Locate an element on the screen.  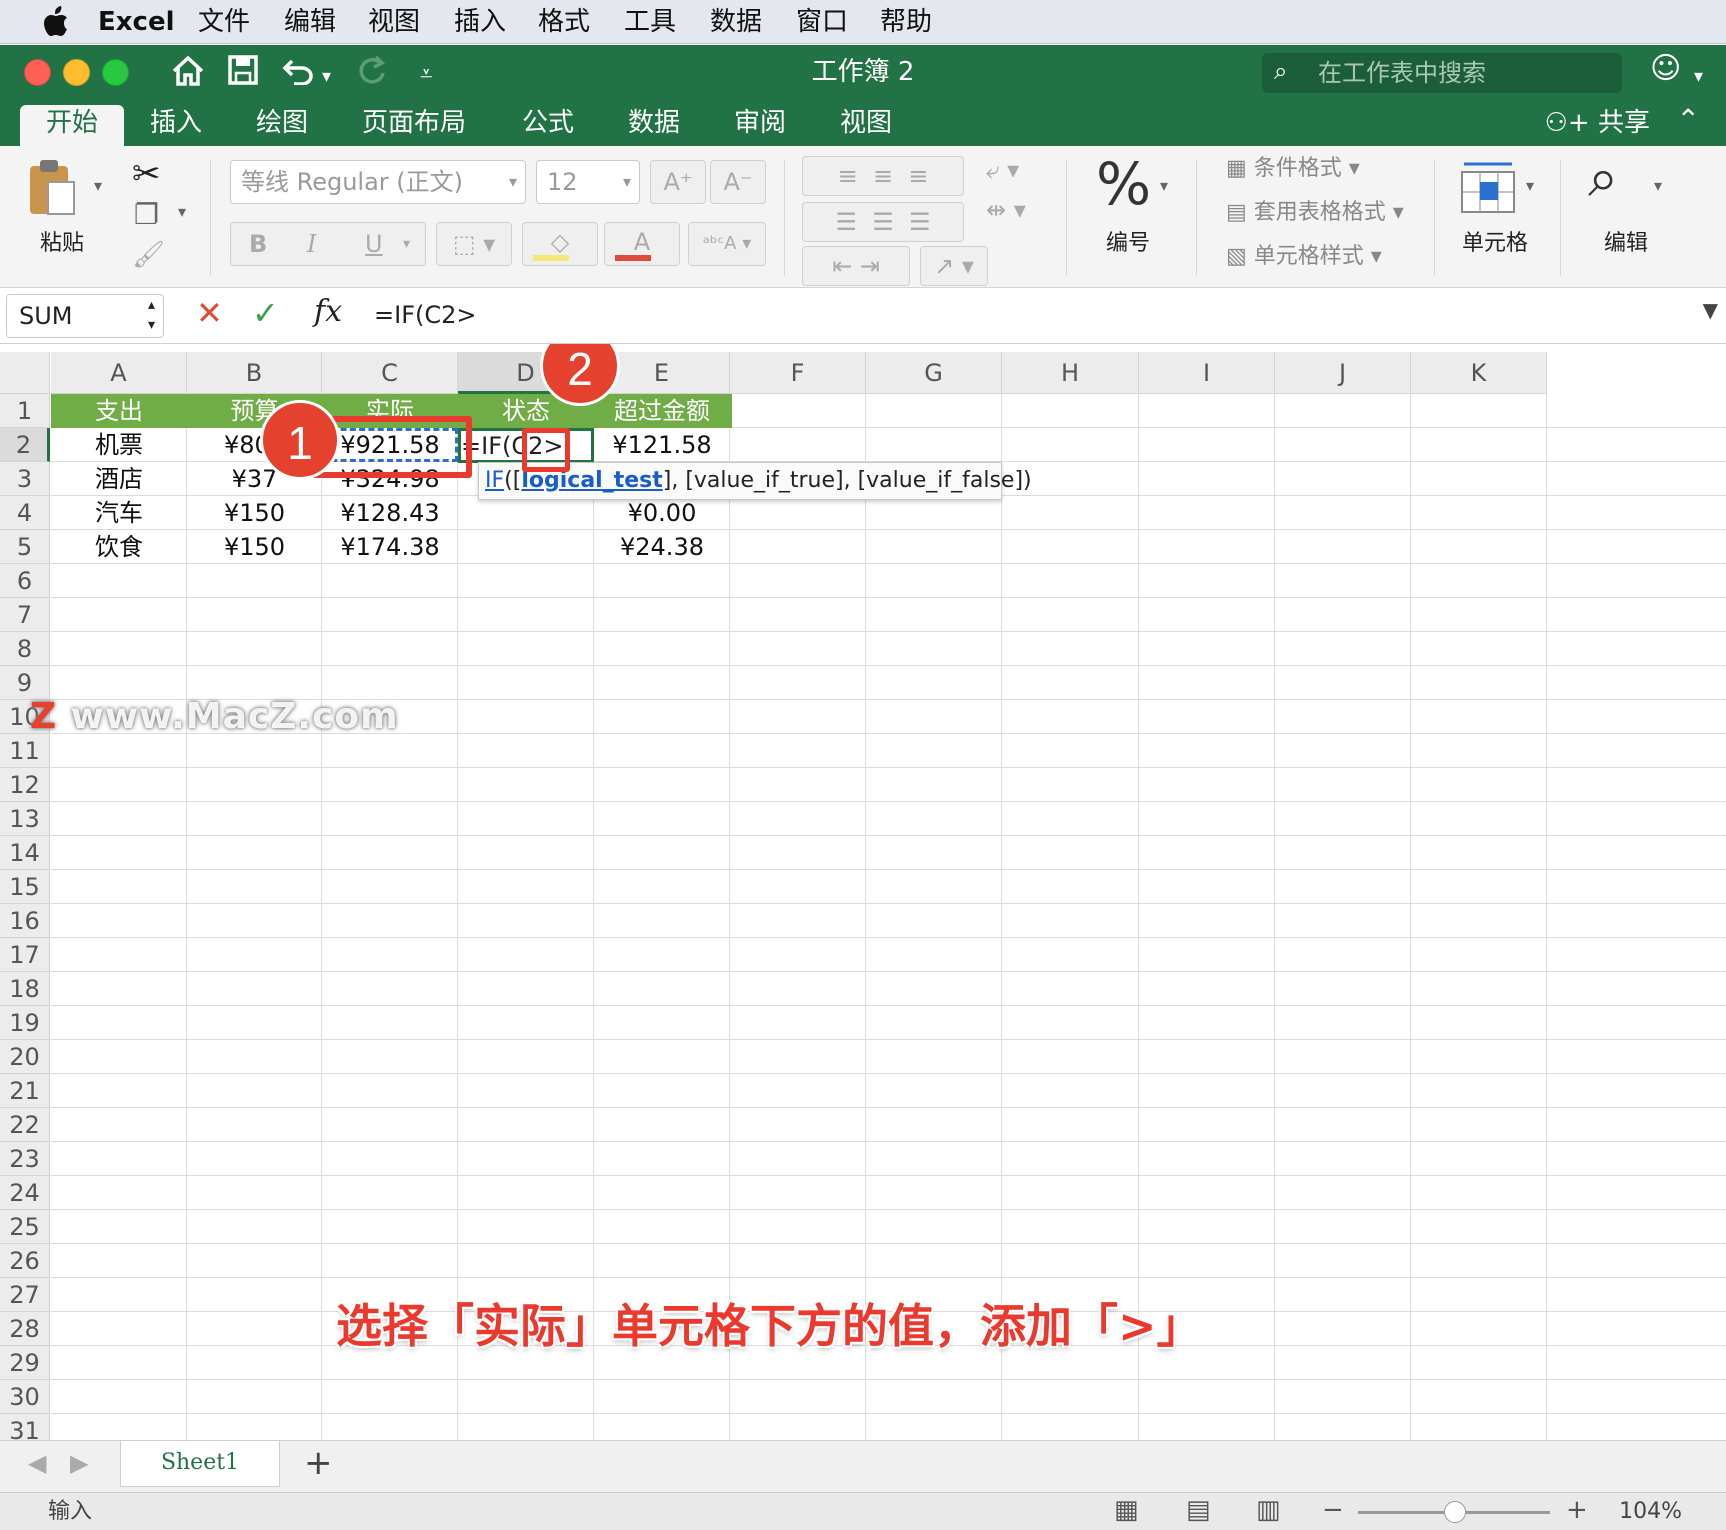
row-header-6: 6 is located at coordinates (25, 581).